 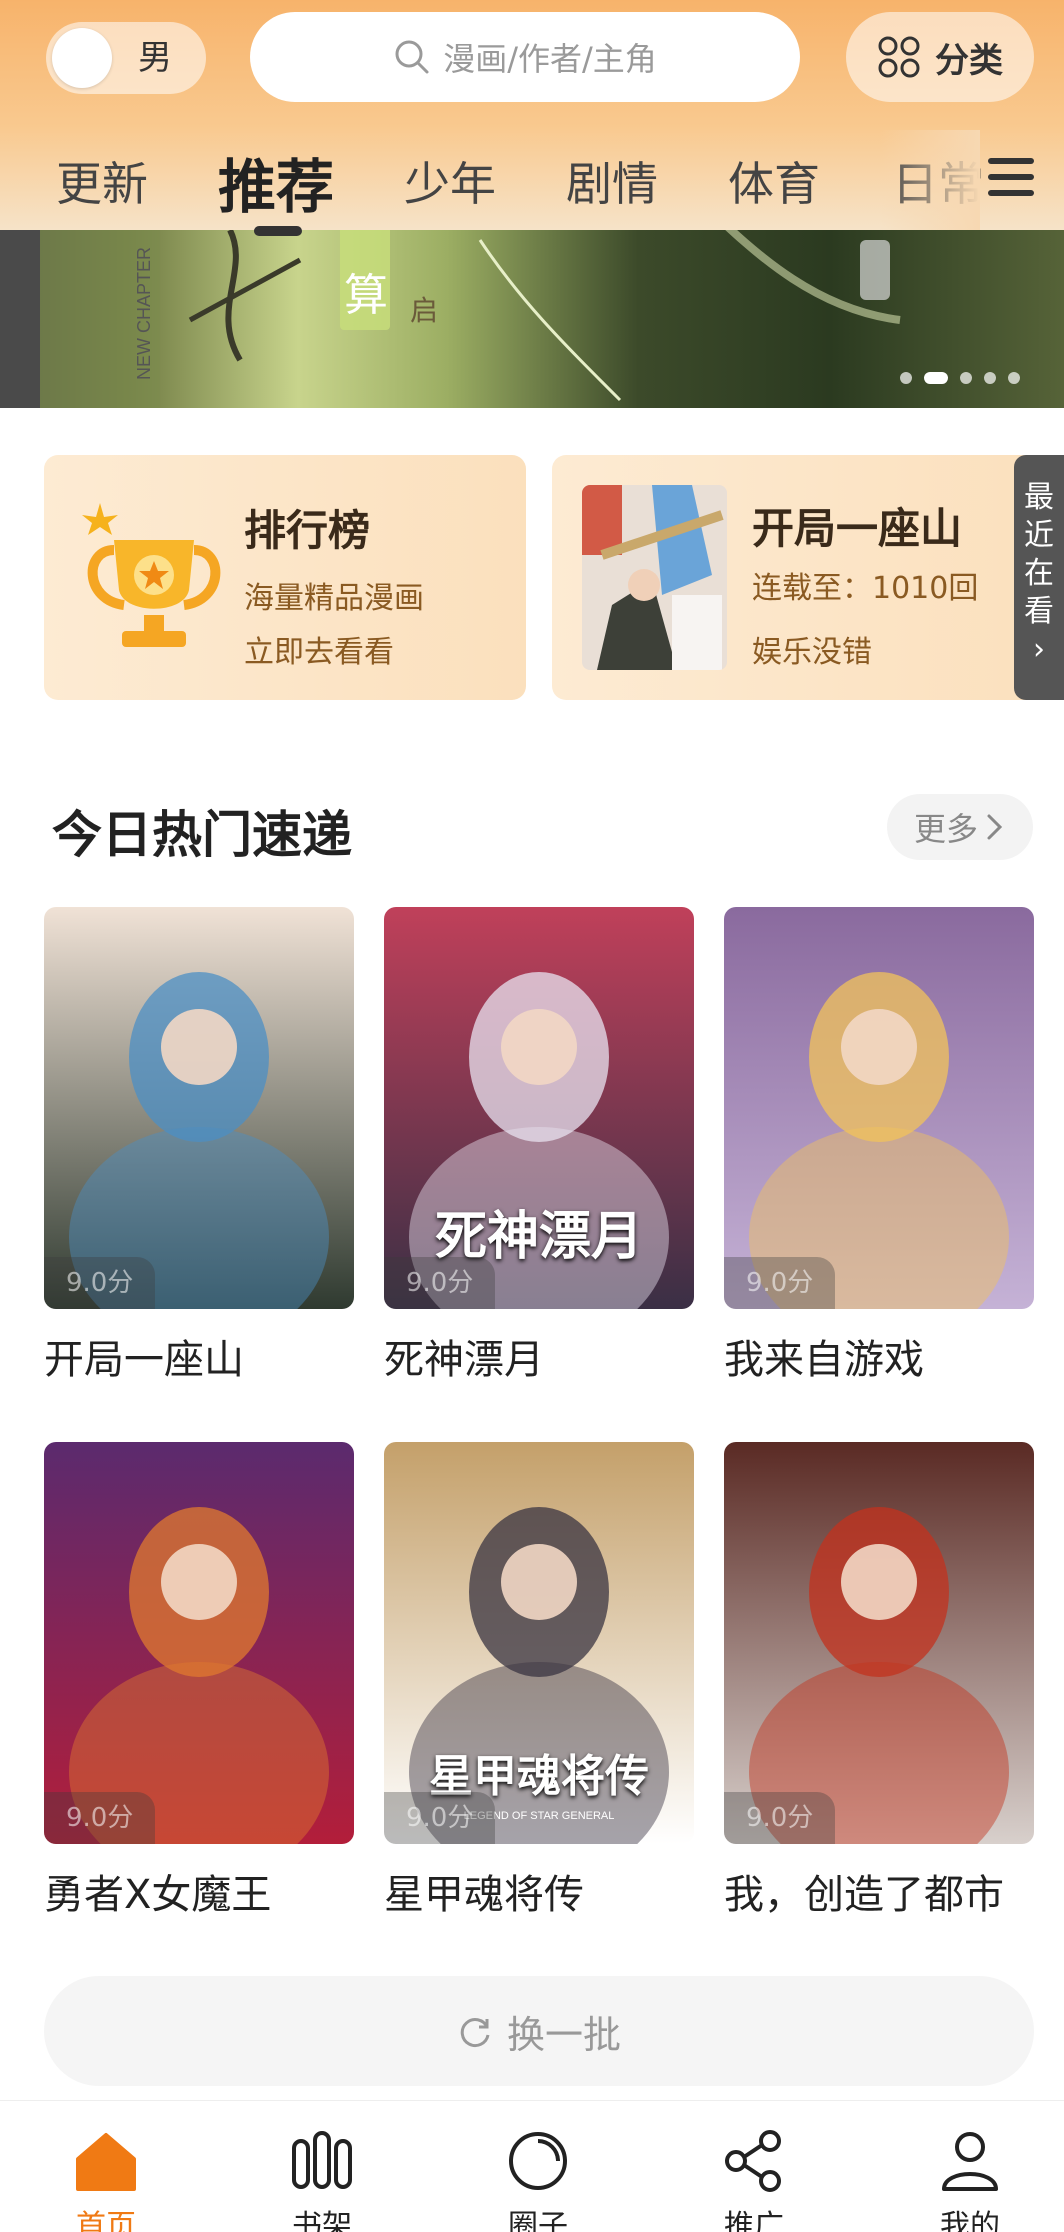 What do you see at coordinates (307, 530) in the screenshot?
I see `ranking-title: 排行榜` at bounding box center [307, 530].